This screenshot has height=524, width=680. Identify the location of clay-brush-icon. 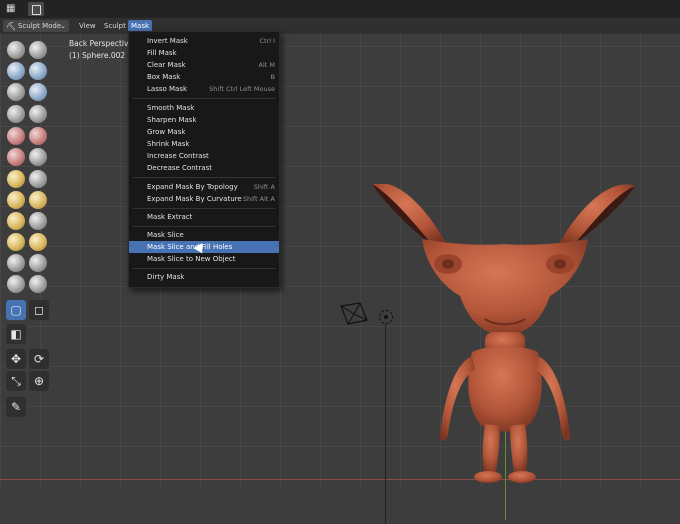
(16, 71).